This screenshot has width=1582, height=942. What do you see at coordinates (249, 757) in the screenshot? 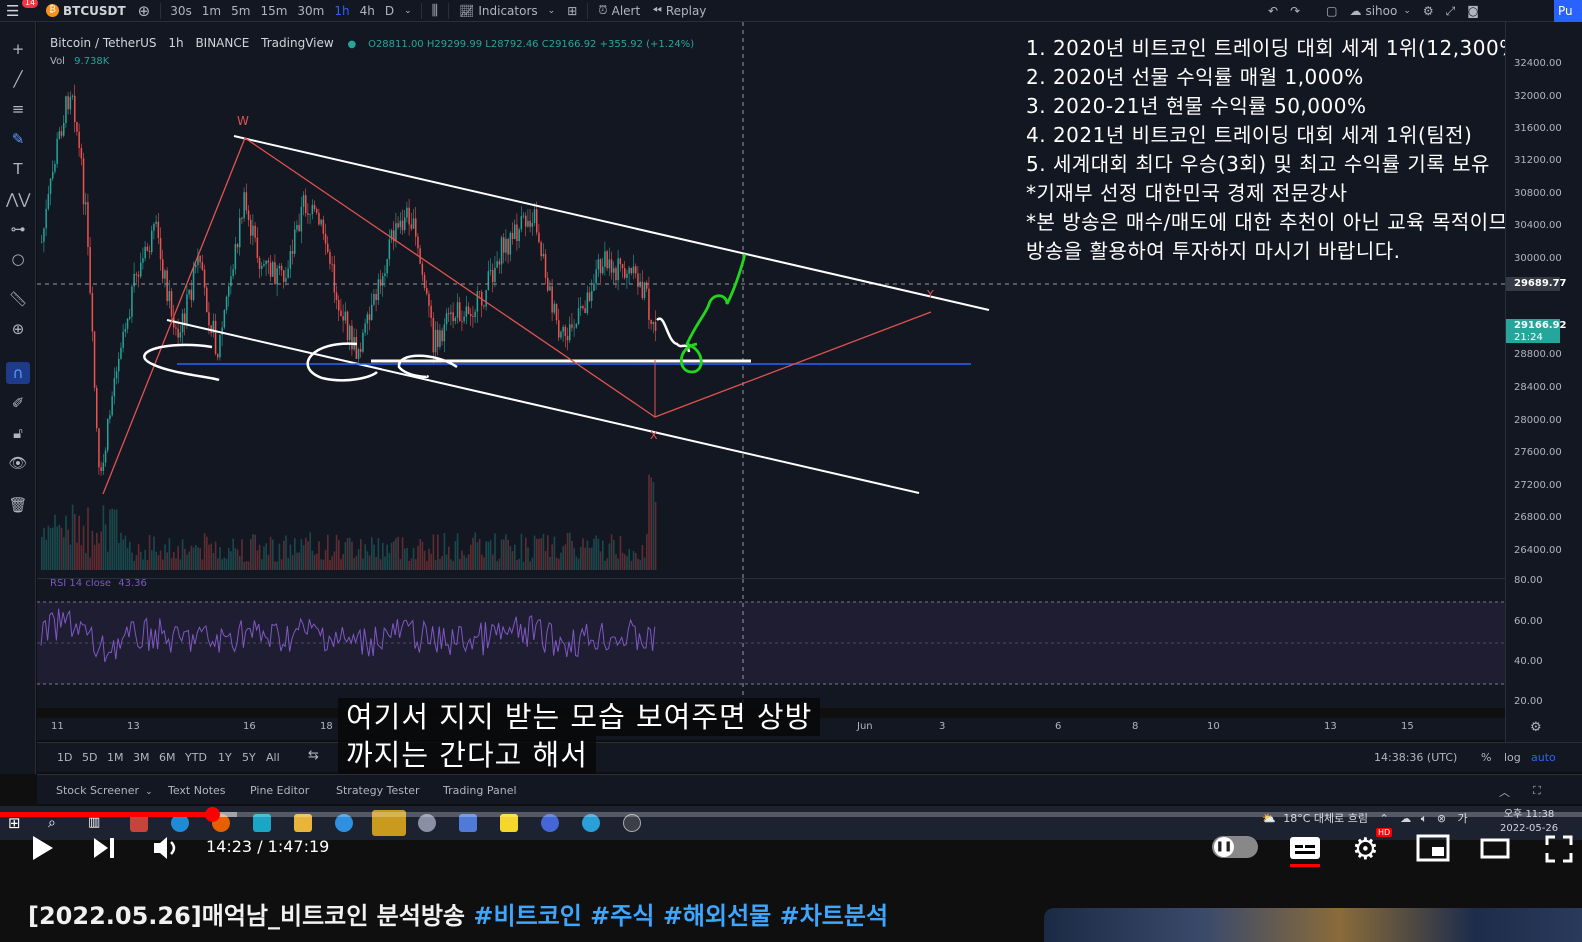
I see `range-5y: 5Y` at bounding box center [249, 757].